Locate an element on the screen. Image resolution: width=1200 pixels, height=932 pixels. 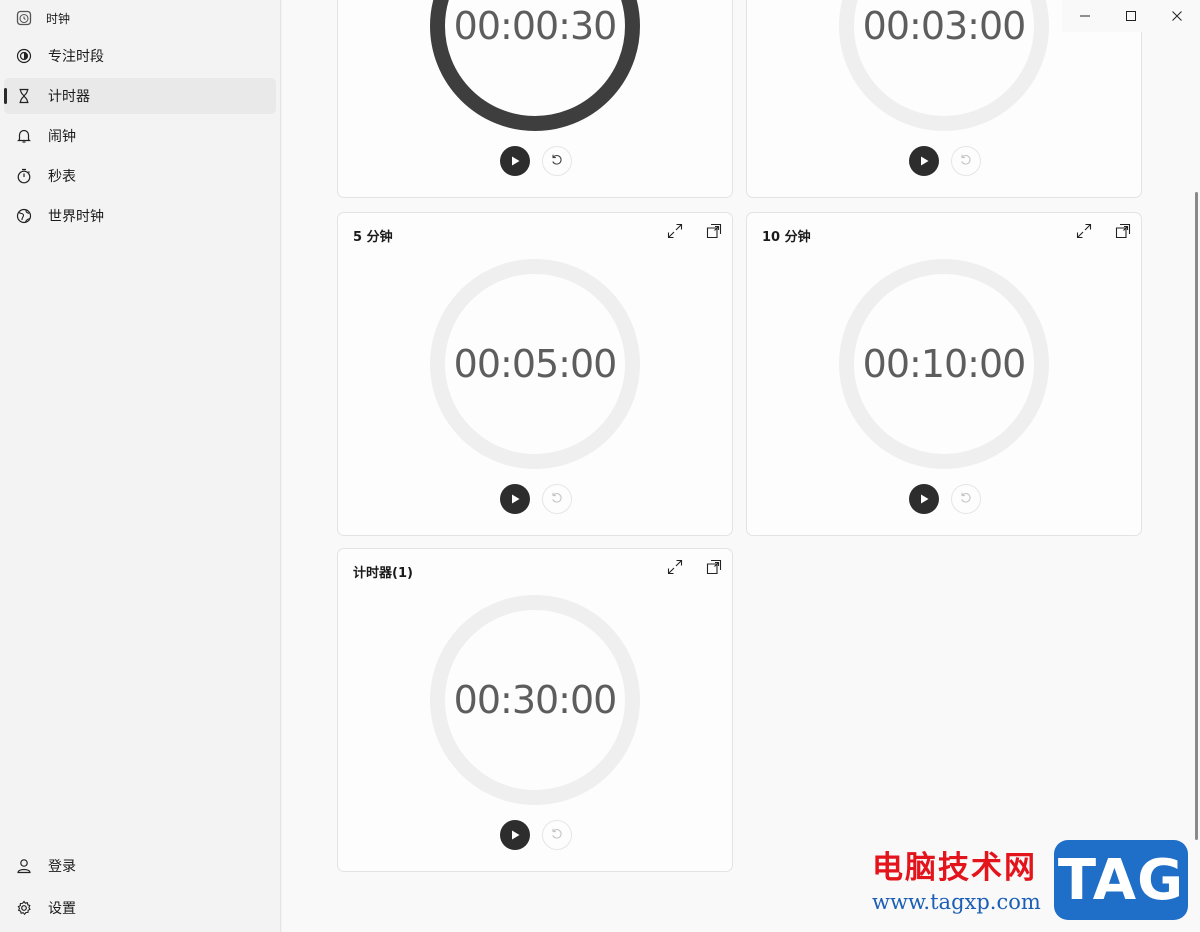
watermark: 电脑技术网 www.tagxp.com TAG is located at coordinates (1027, 879).